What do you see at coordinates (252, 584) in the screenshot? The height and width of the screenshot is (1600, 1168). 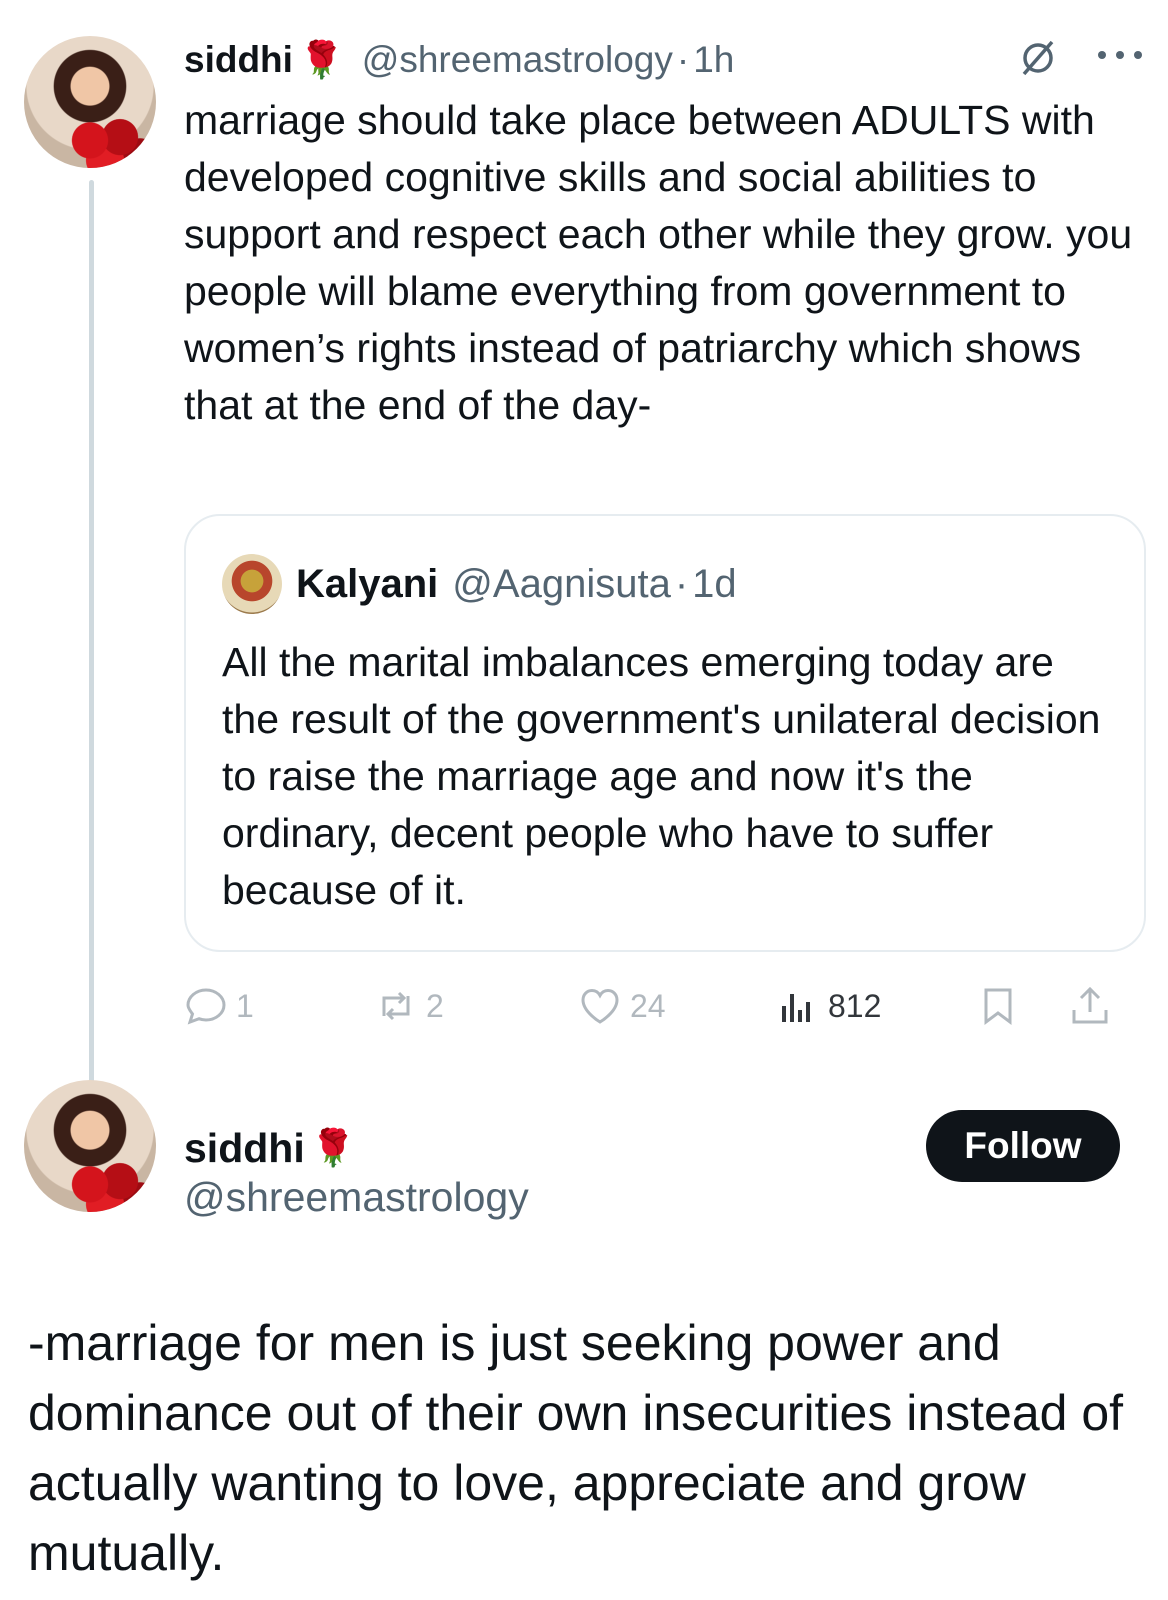 I see `quoted-avatar` at bounding box center [252, 584].